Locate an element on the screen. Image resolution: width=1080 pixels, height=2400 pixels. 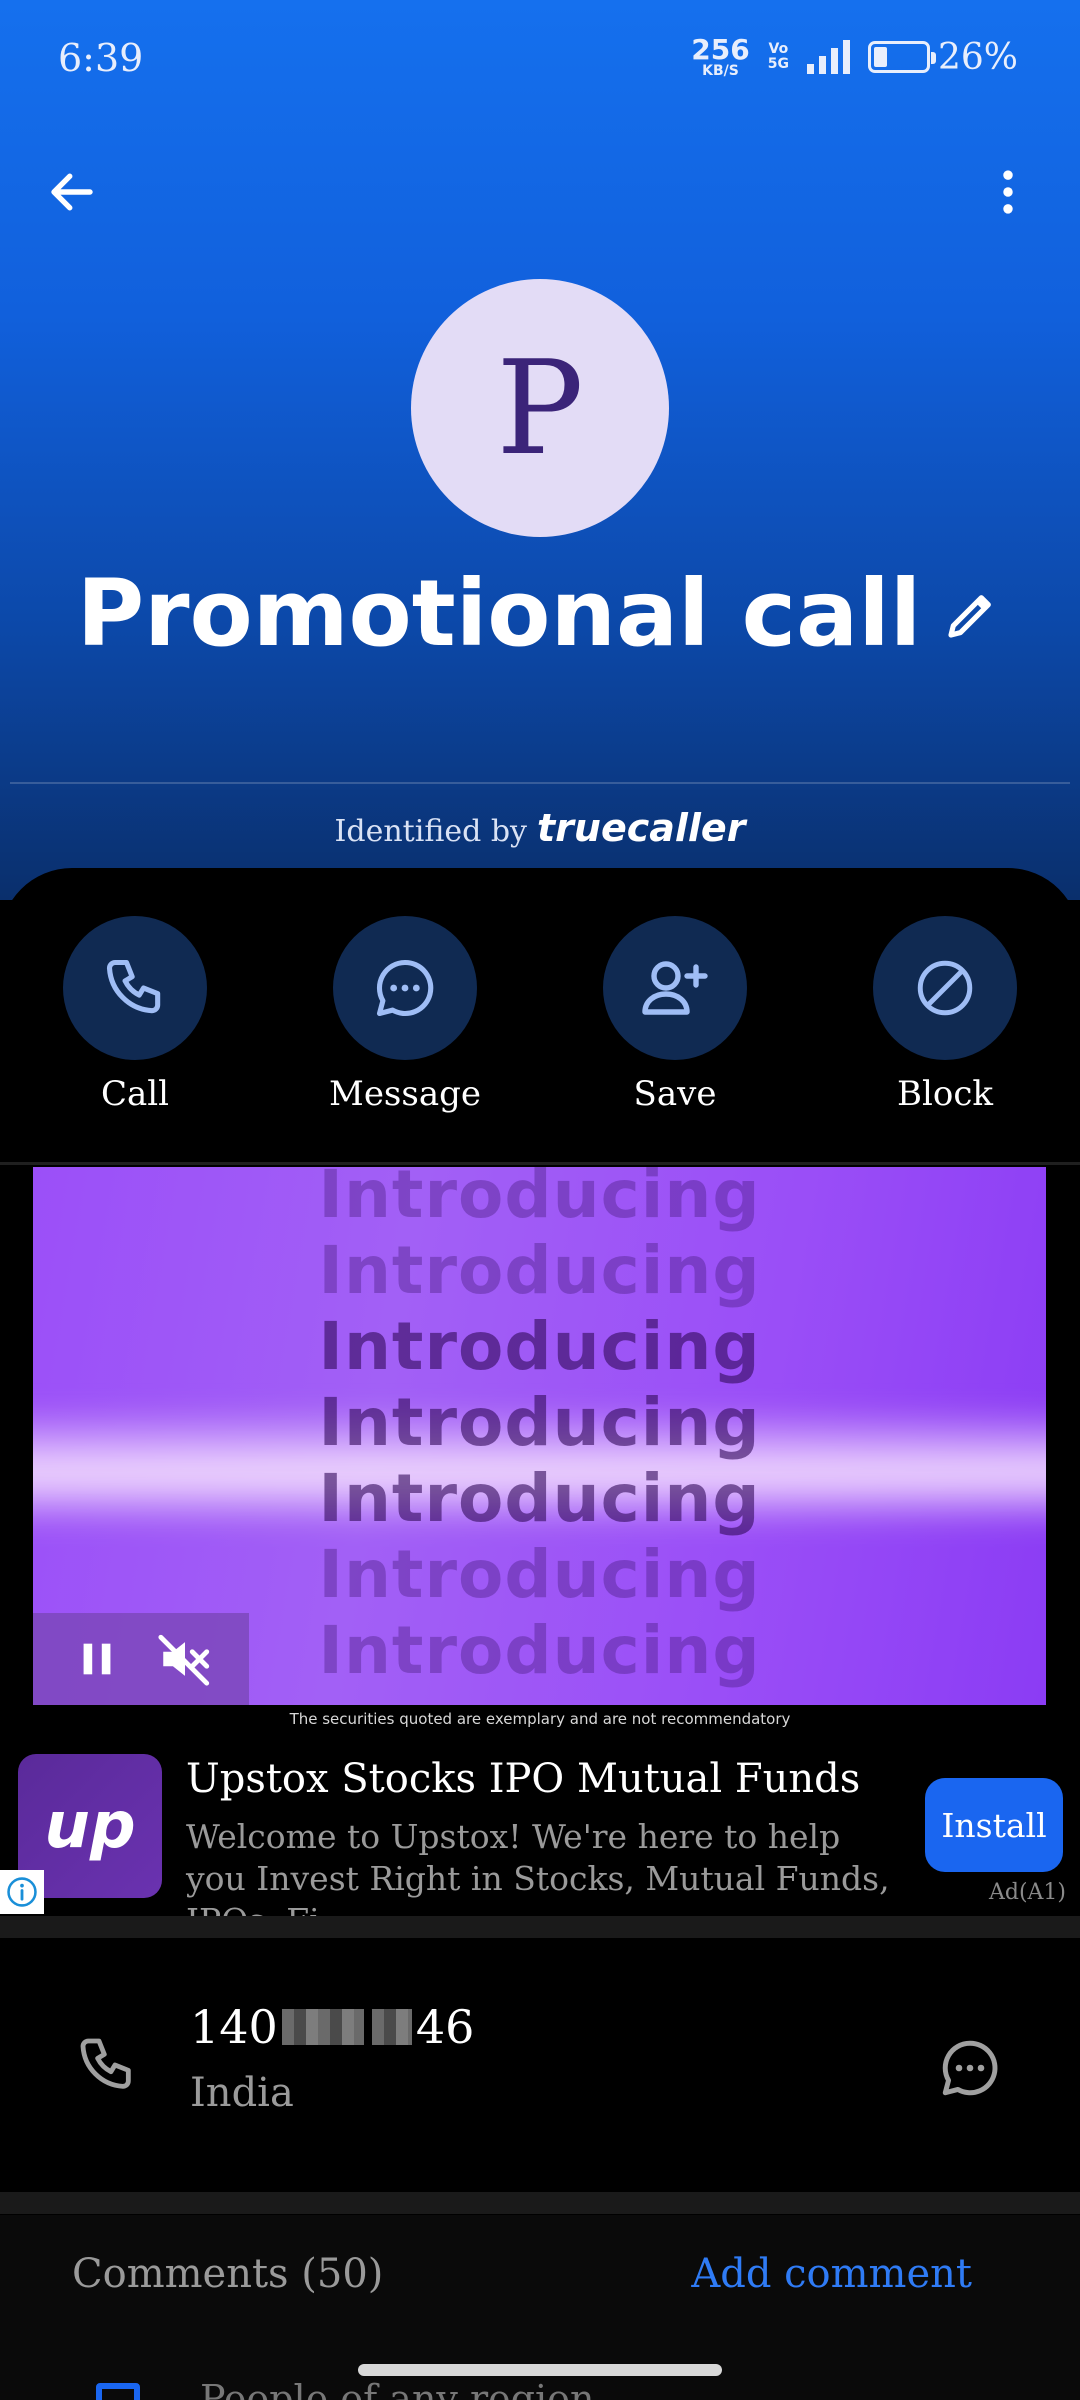
call-circle is located at coordinates (135, 988).